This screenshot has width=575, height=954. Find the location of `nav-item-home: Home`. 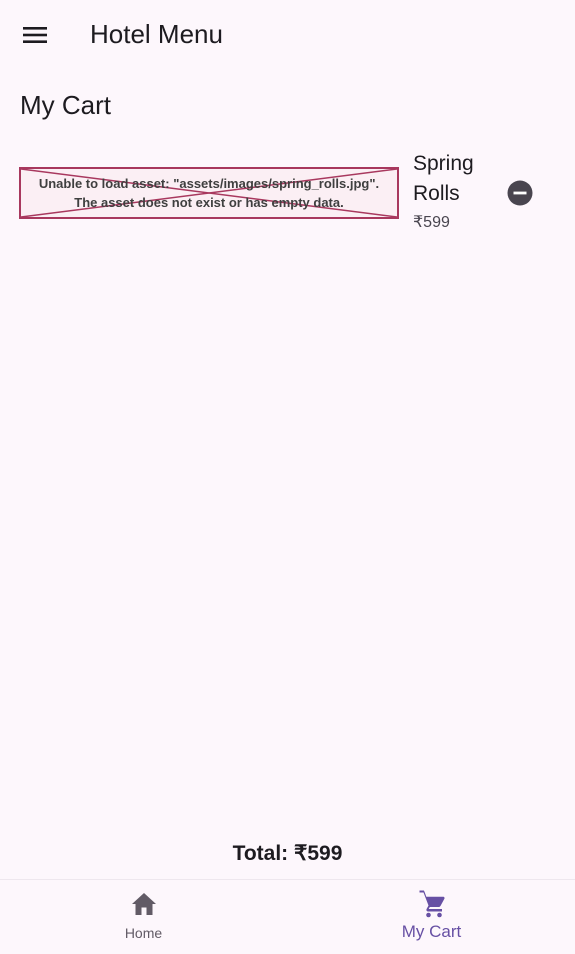

nav-item-home: Home is located at coordinates (143, 917).